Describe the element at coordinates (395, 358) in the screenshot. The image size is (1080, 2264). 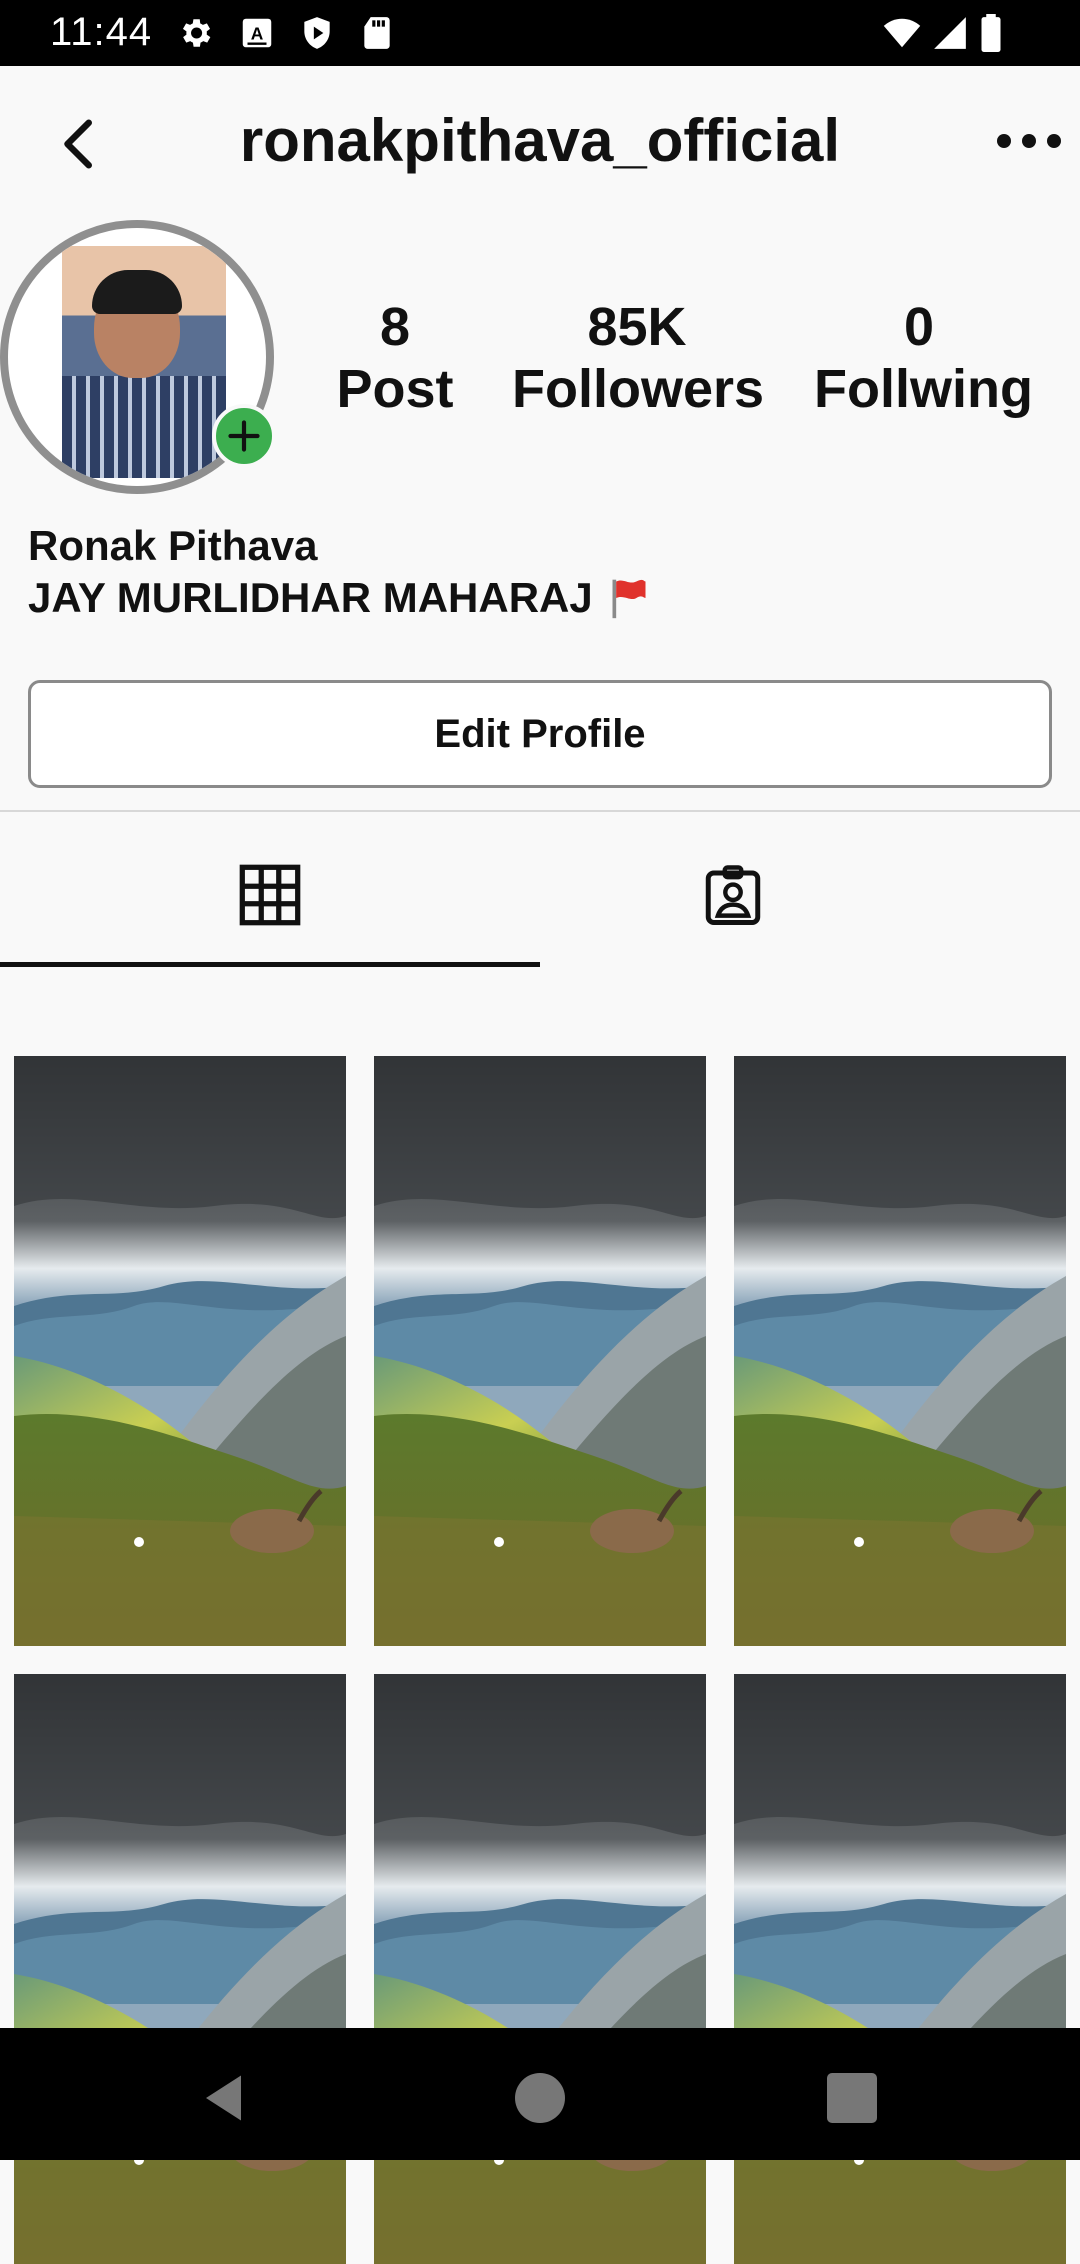
I see `stat-posts: 8 Post` at that location.